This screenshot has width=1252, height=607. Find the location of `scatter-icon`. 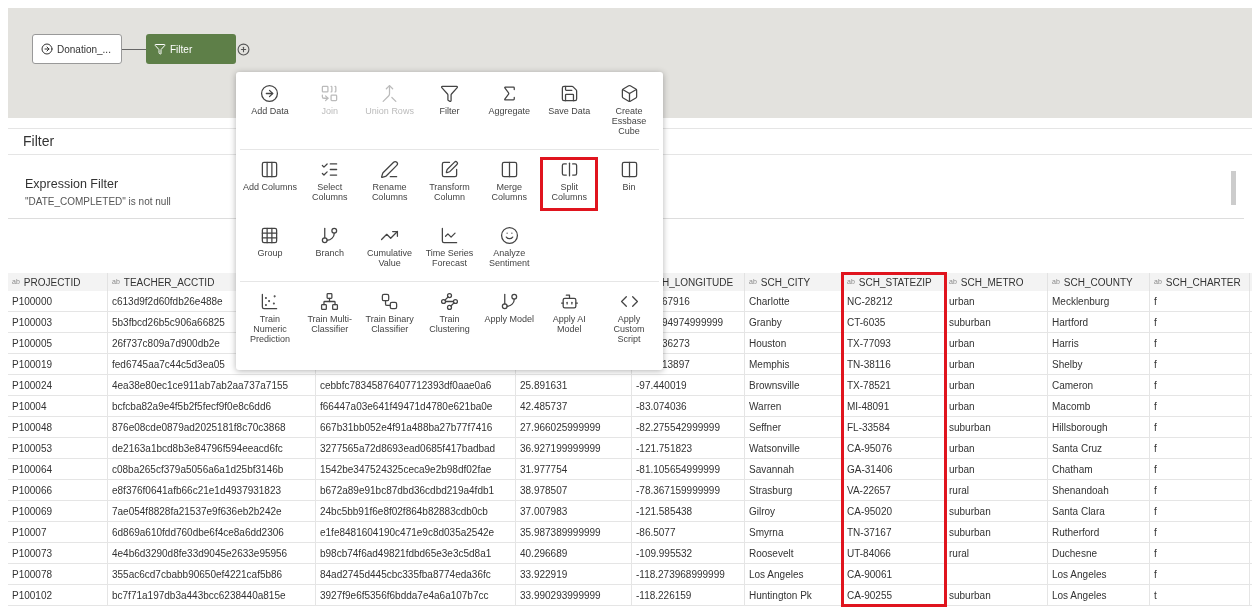

scatter-icon is located at coordinates (270, 301).